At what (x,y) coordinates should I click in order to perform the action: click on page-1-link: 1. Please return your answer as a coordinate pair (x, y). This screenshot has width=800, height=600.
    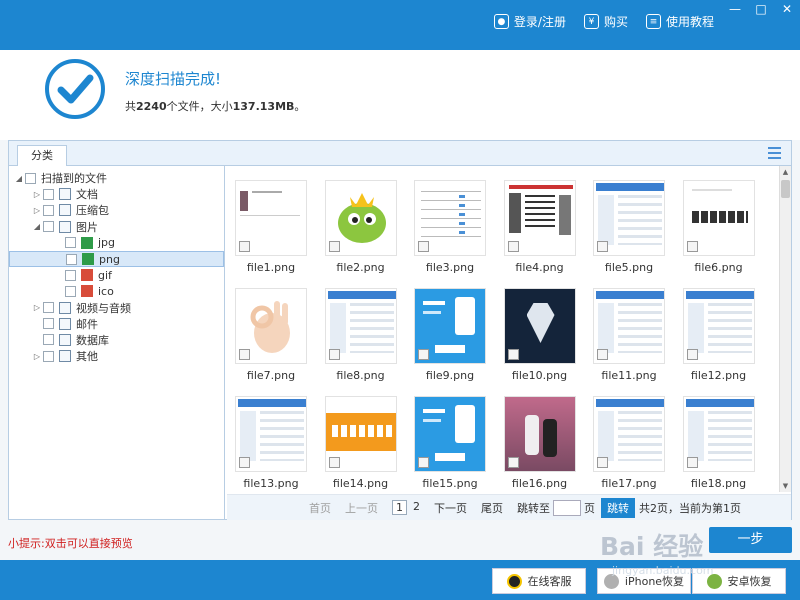
    Looking at the image, I should click on (399, 507).